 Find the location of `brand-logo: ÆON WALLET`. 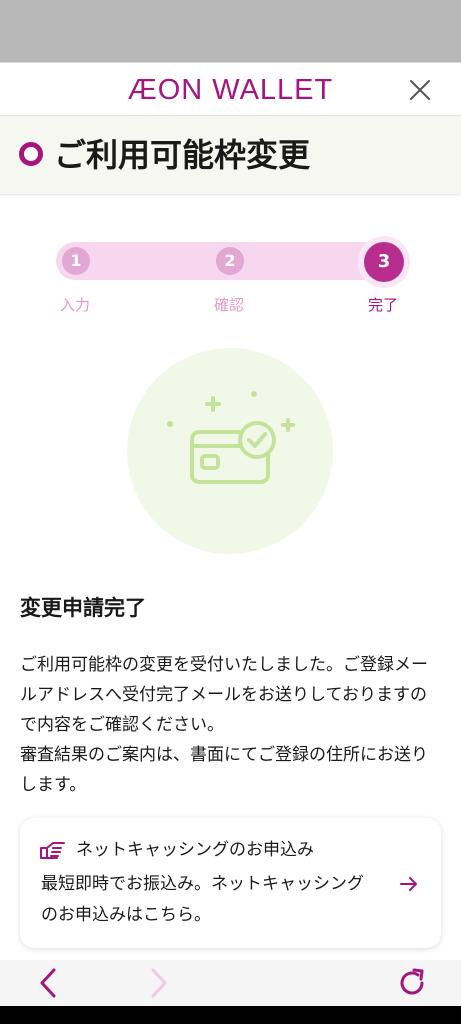

brand-logo: ÆON WALLET is located at coordinates (230, 90).